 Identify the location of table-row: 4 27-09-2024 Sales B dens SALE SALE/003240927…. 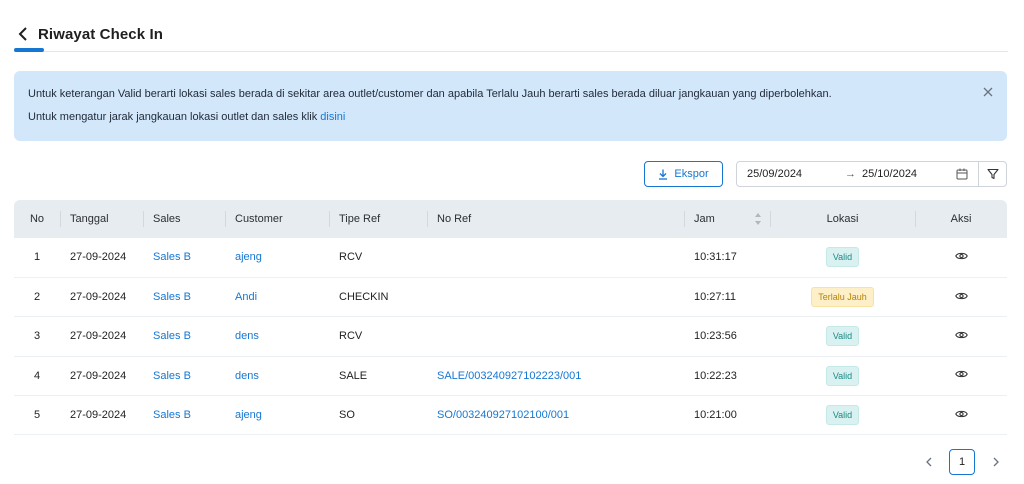
(510, 376).